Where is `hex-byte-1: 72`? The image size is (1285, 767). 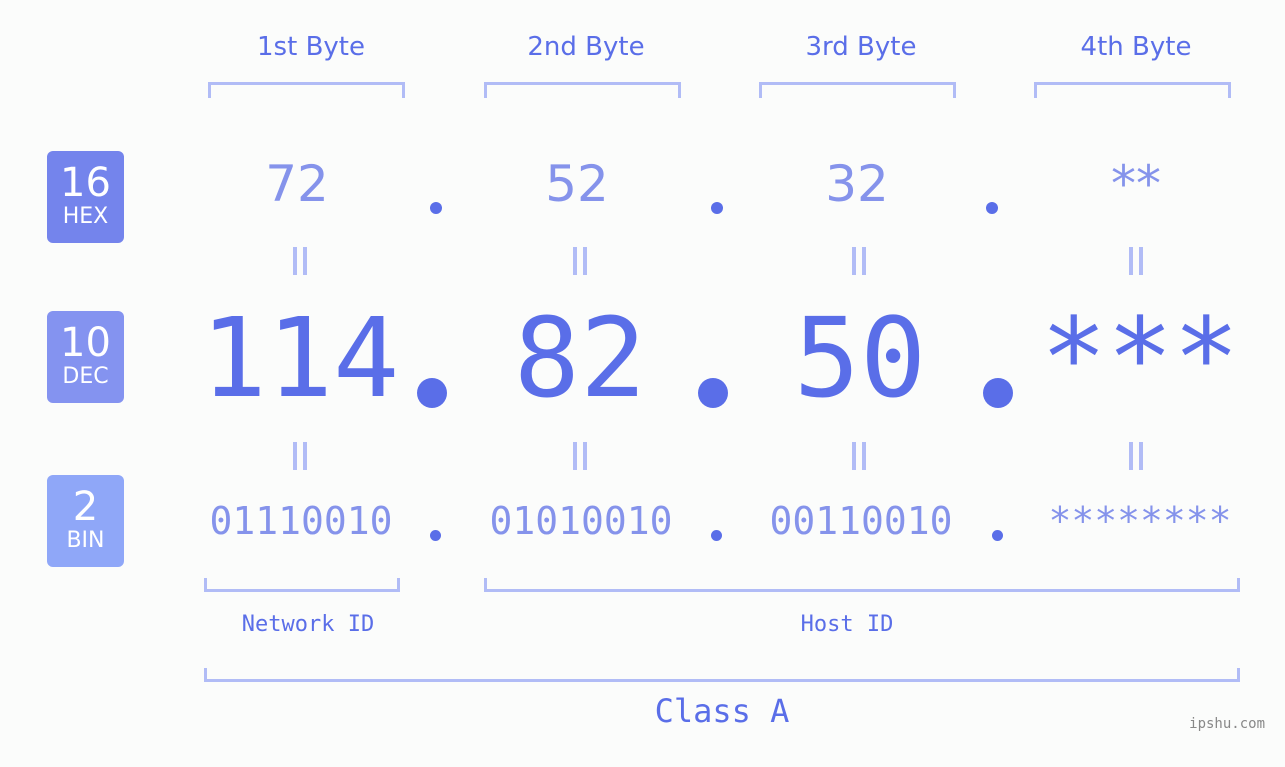
hex-byte-1: 72 is located at coordinates (297, 184).